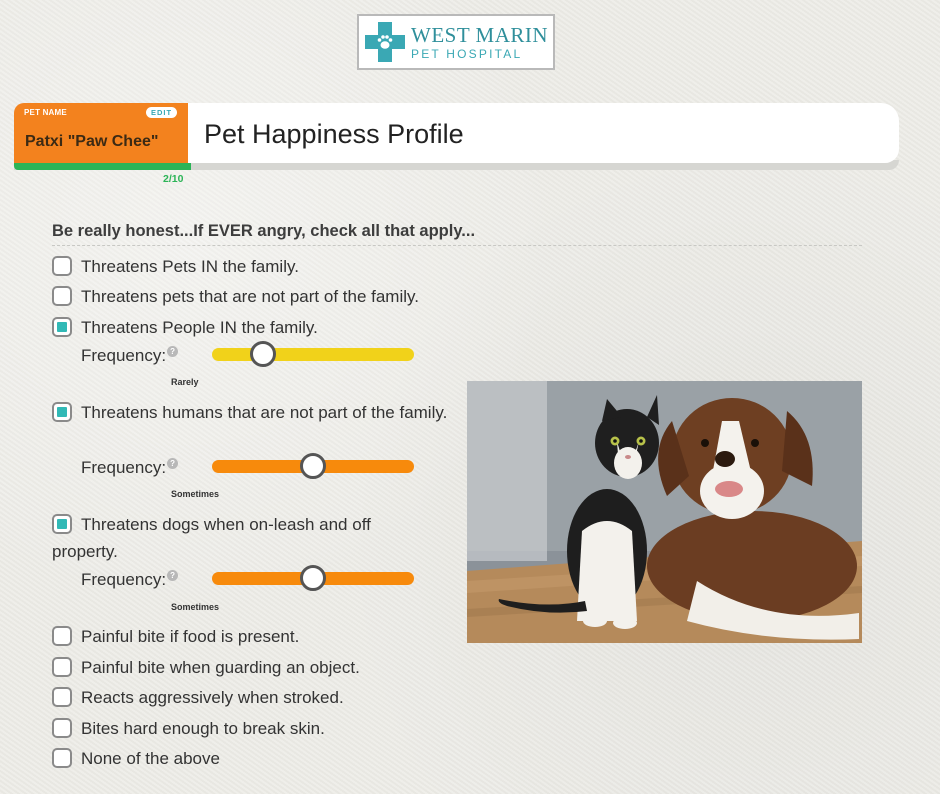 The width and height of the screenshot is (940, 794). What do you see at coordinates (190, 266) in the screenshot?
I see `option-label: Threatens Pets IN the family.` at bounding box center [190, 266].